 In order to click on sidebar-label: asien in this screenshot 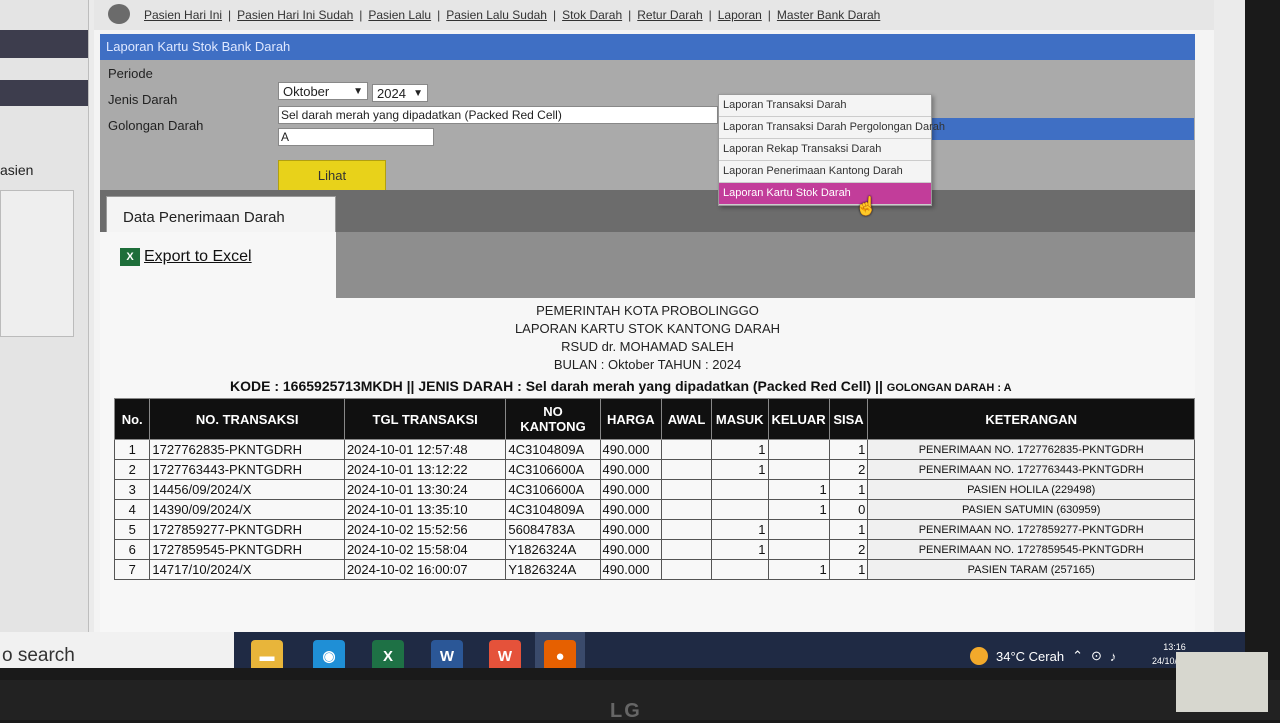, I will do `click(16, 170)`.